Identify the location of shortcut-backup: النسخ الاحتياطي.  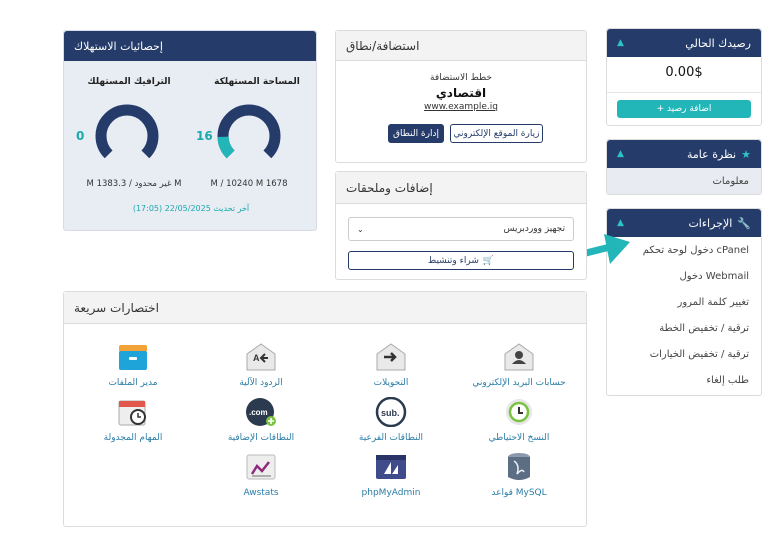
(519, 420).